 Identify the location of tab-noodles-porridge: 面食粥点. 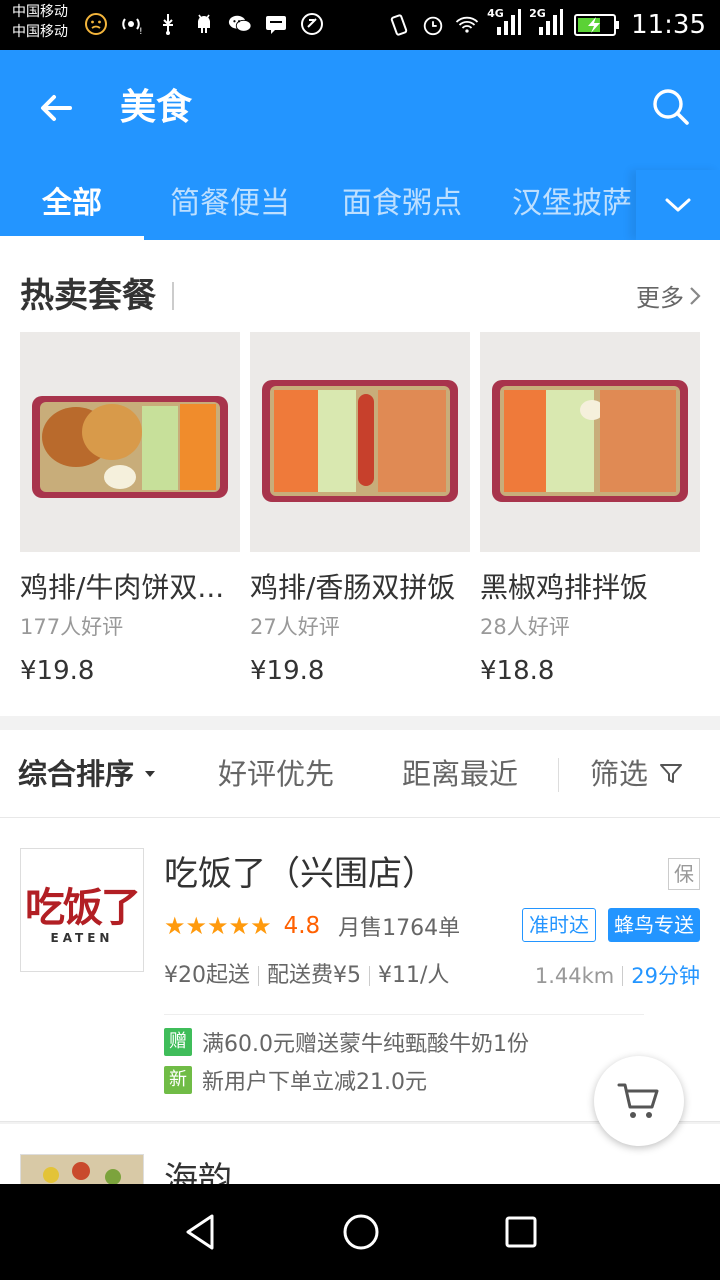
(402, 205).